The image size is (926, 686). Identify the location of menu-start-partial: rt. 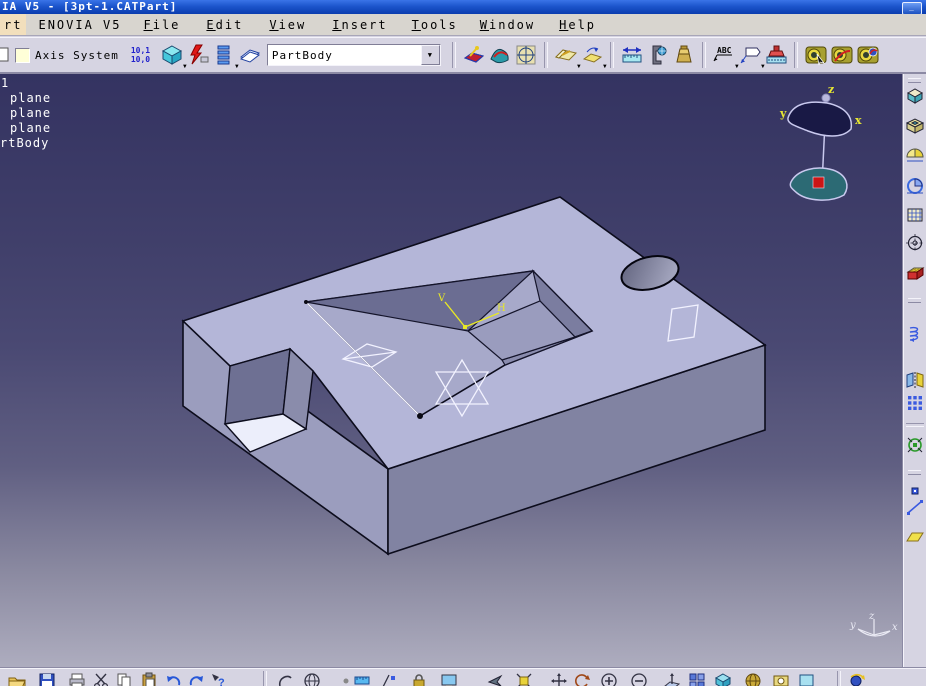
(13, 24).